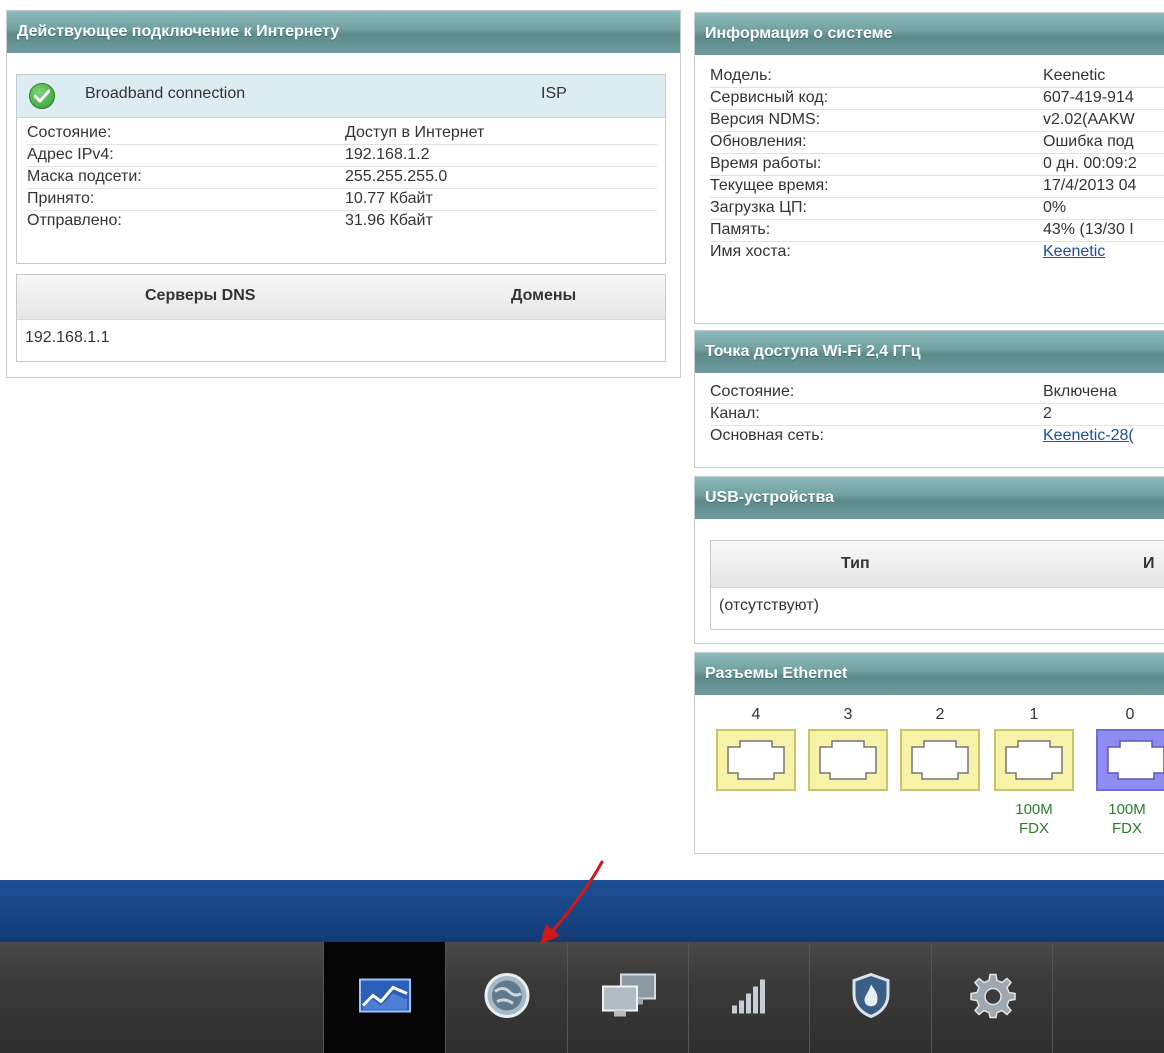 The image size is (1164, 1053). I want to click on detail-key: Адрес IPv4:, so click(70, 154).